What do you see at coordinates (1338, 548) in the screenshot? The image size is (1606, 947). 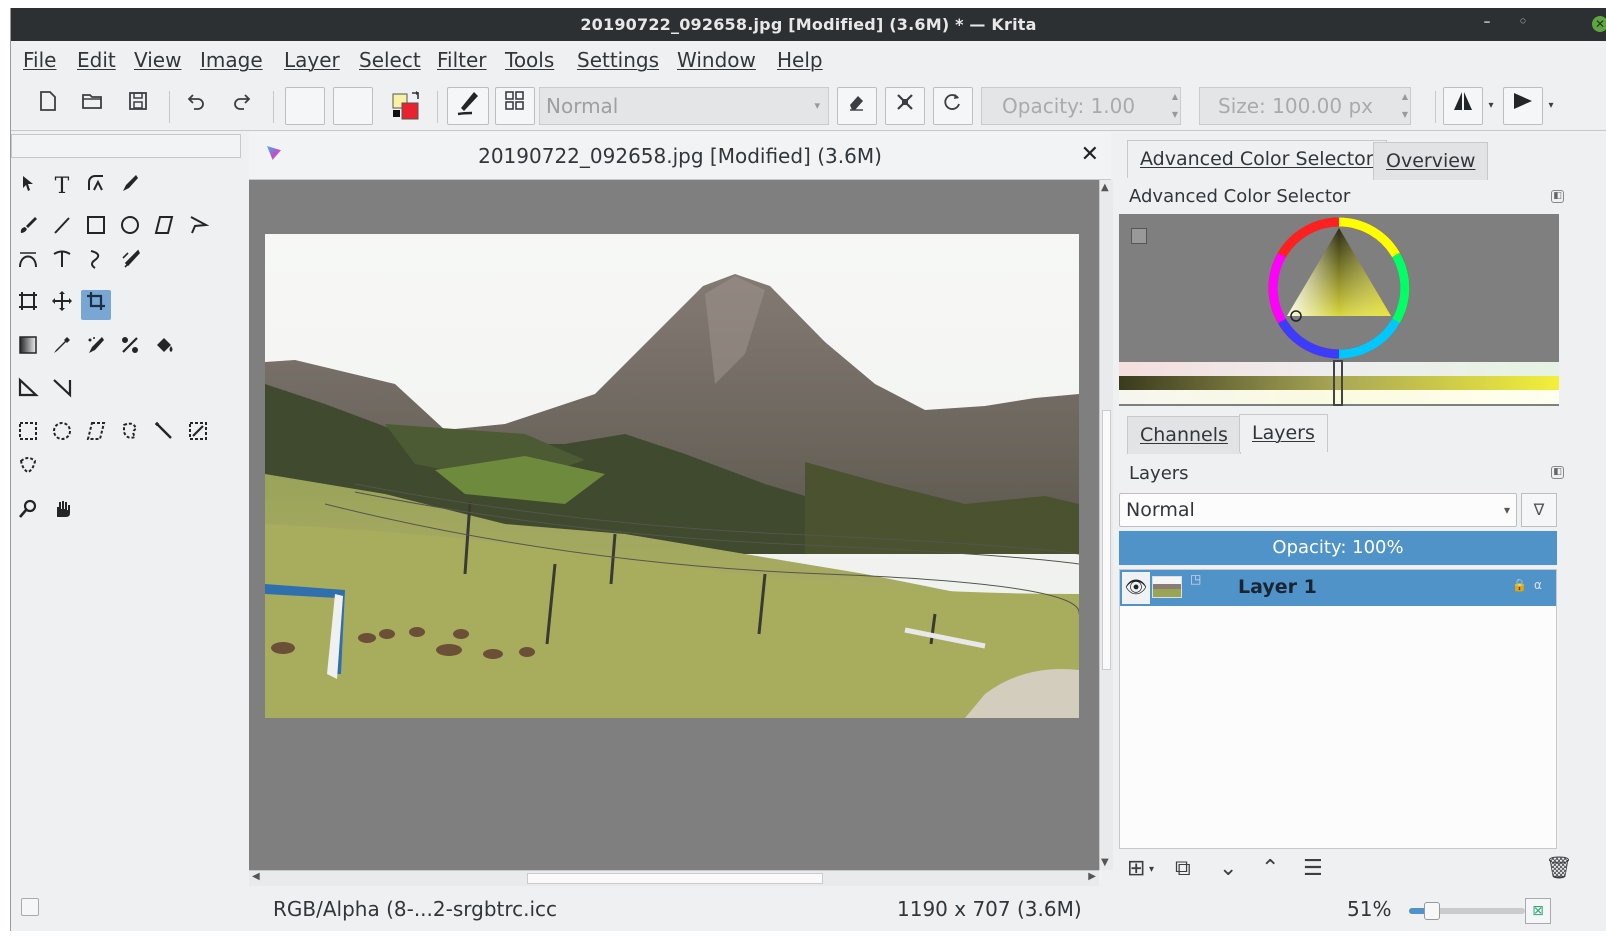 I see `layer-opacity-slider: Opacity: 100%` at bounding box center [1338, 548].